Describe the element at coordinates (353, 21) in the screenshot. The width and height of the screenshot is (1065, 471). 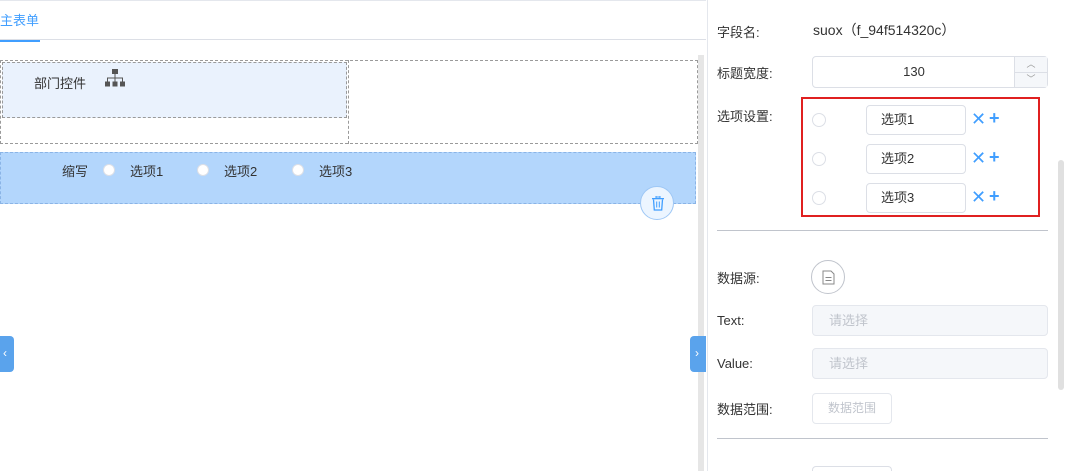
I see `tab-bar: 主表单` at that location.